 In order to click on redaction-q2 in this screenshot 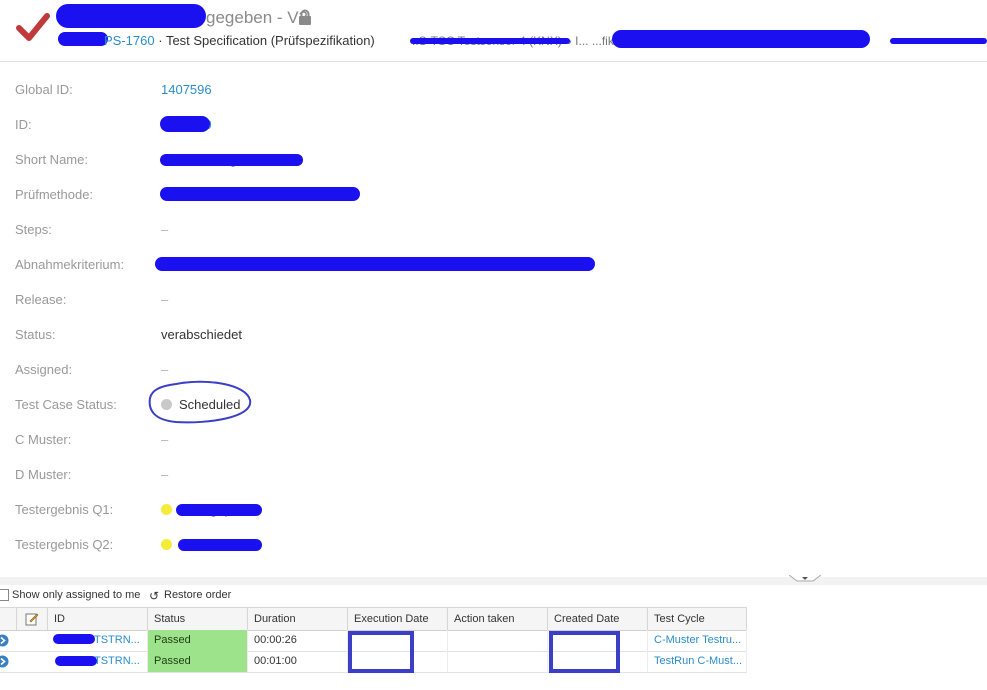, I will do `click(220, 545)`.